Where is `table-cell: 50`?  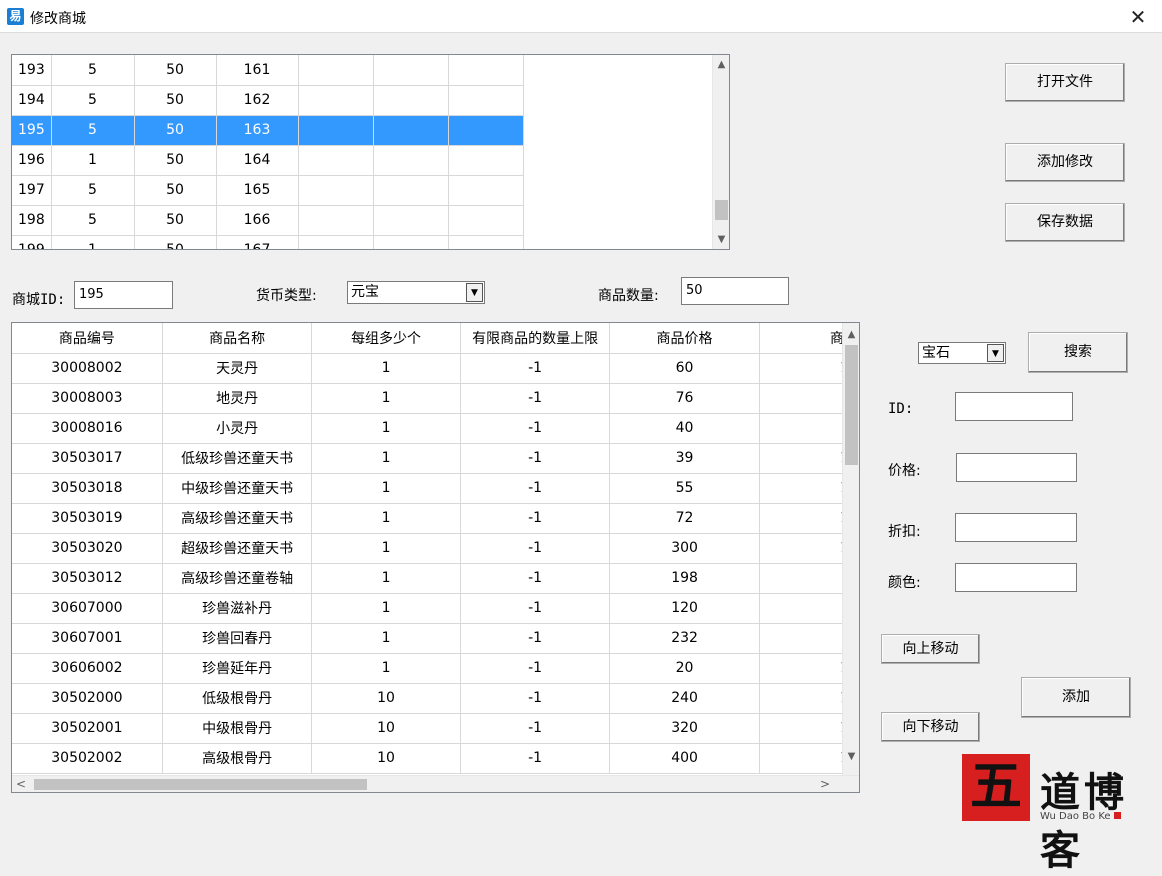
table-cell: 50 is located at coordinates (175, 160).